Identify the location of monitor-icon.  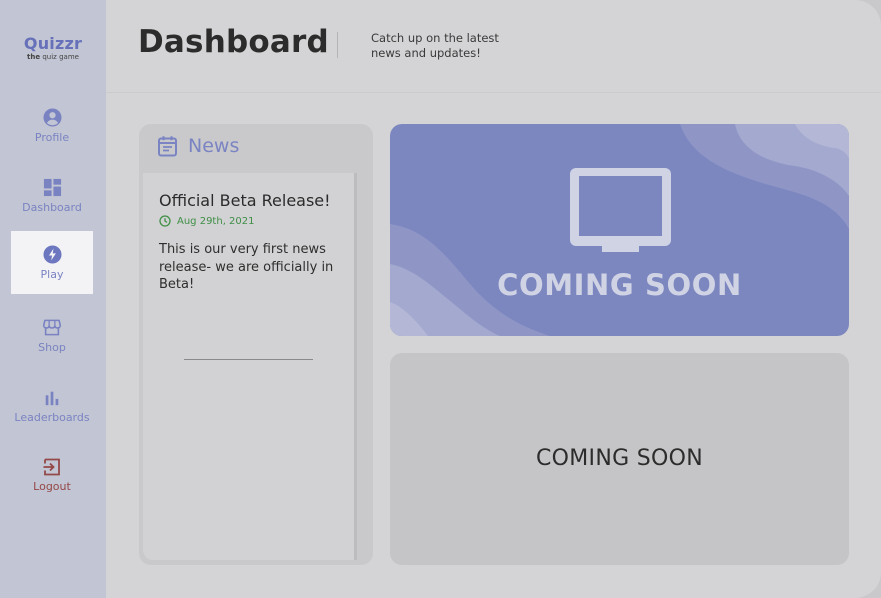
(620, 210).